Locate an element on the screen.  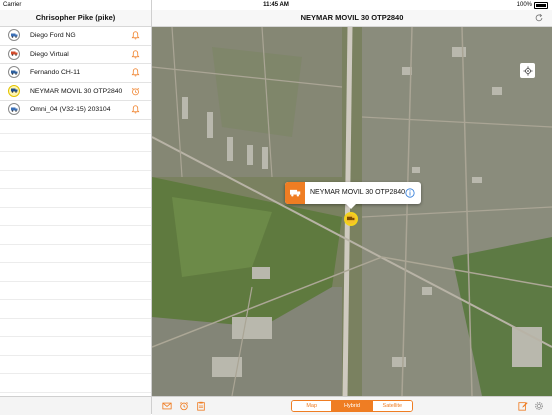
map-header: NEYMAR MOVIL 30 OTP2840 is located at coordinates (352, 18).